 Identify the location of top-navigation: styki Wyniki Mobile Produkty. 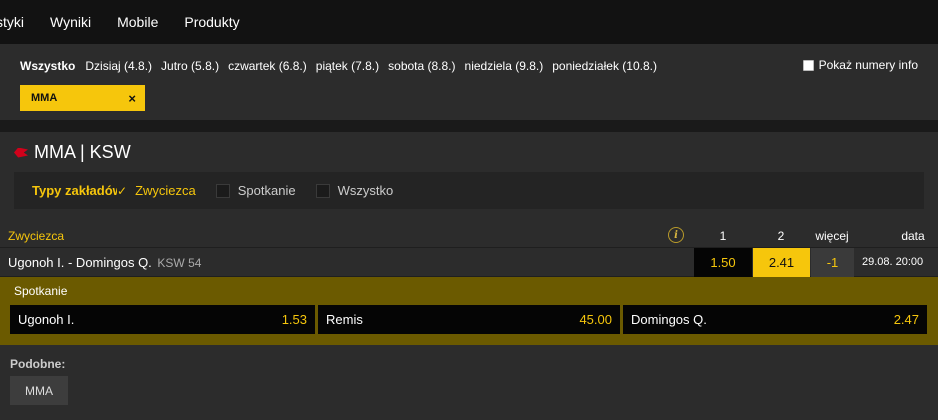
(469, 22).